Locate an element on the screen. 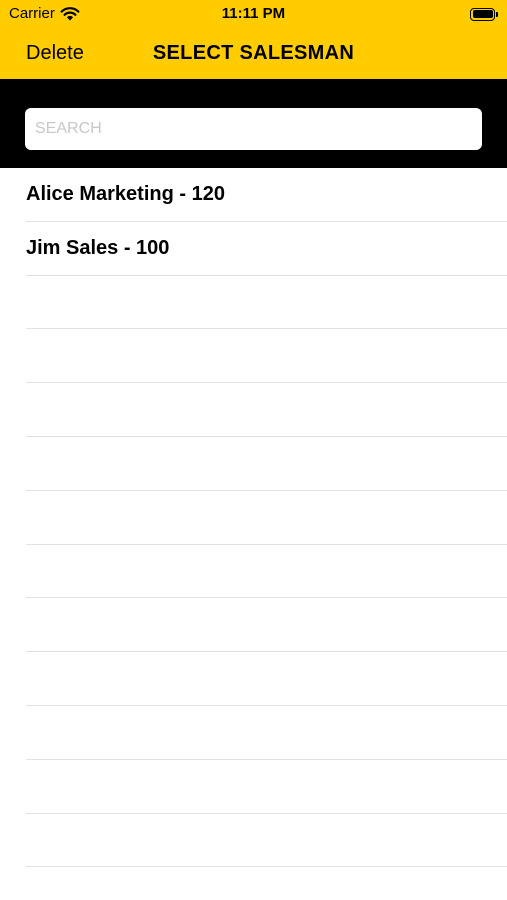 The image size is (507, 900). status-time: 11:11 PM is located at coordinates (253, 13).